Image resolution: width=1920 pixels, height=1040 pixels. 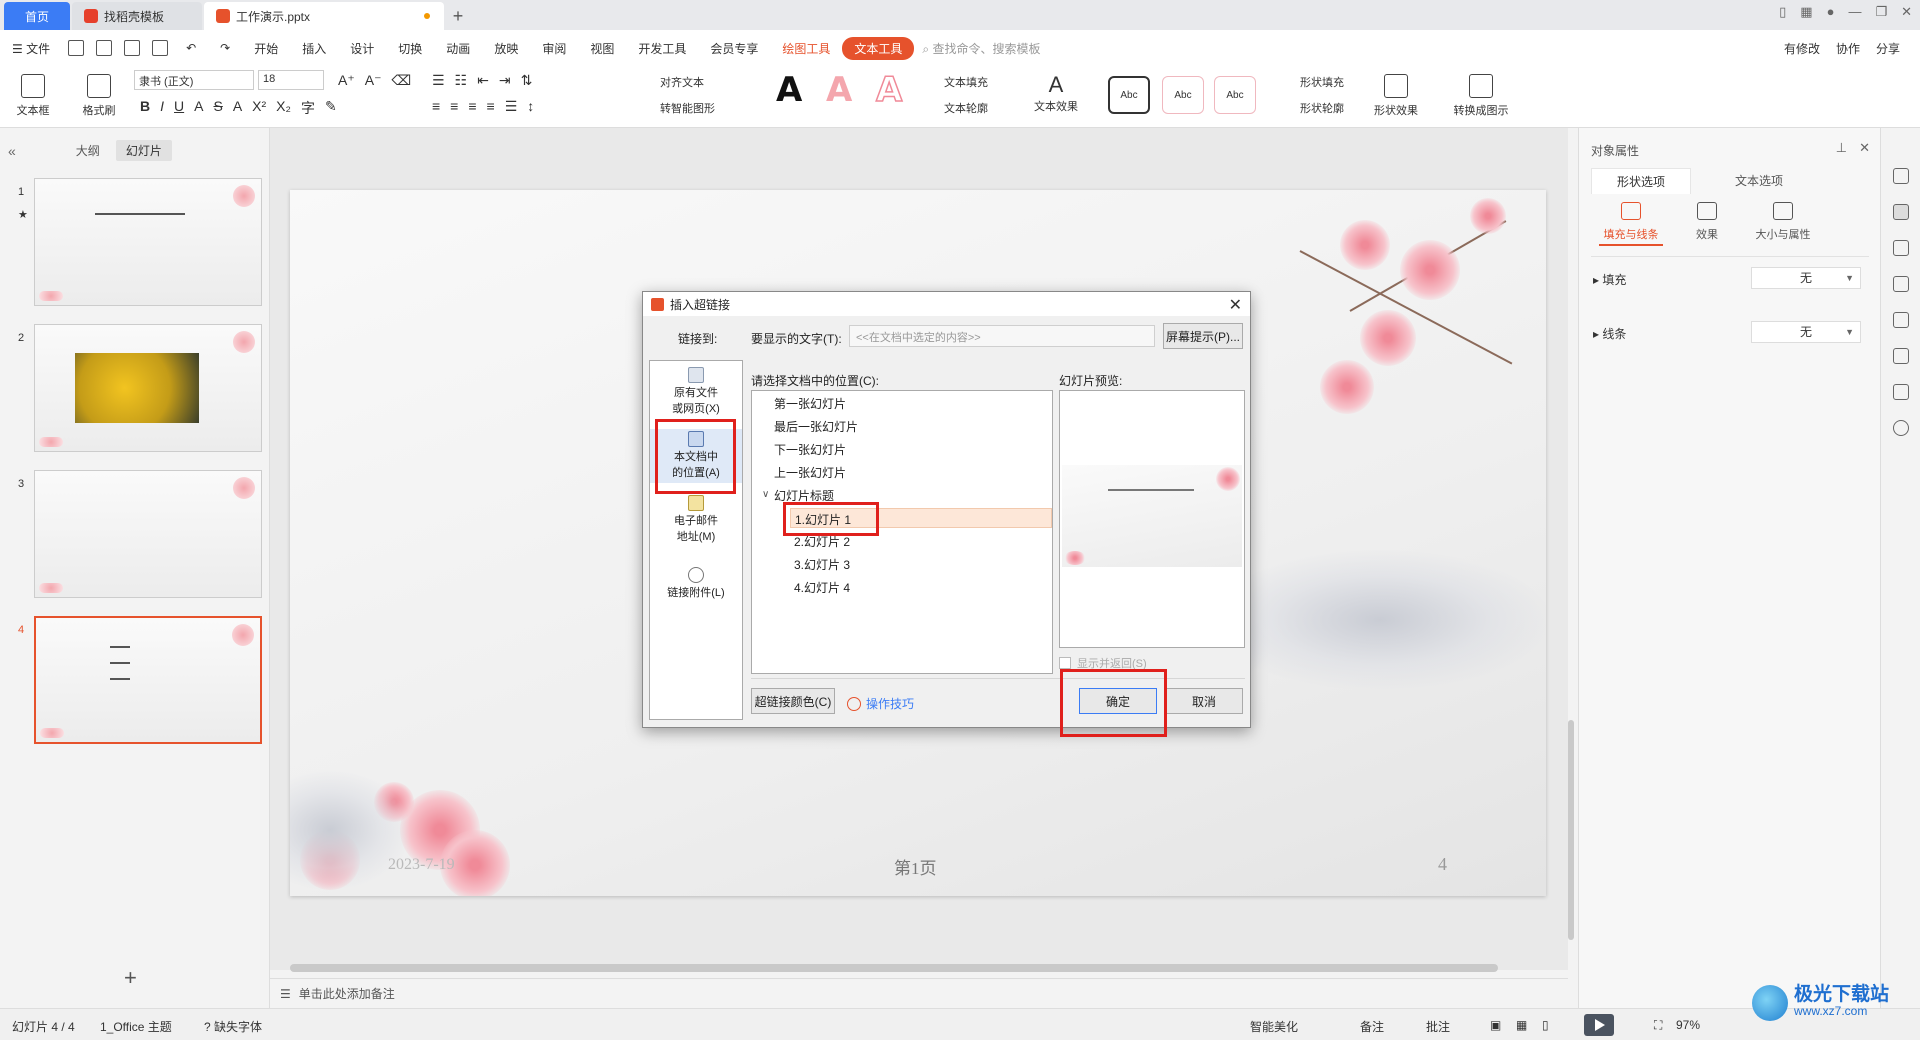 I want to click on line-select: 无 ▼, so click(x=1806, y=332).